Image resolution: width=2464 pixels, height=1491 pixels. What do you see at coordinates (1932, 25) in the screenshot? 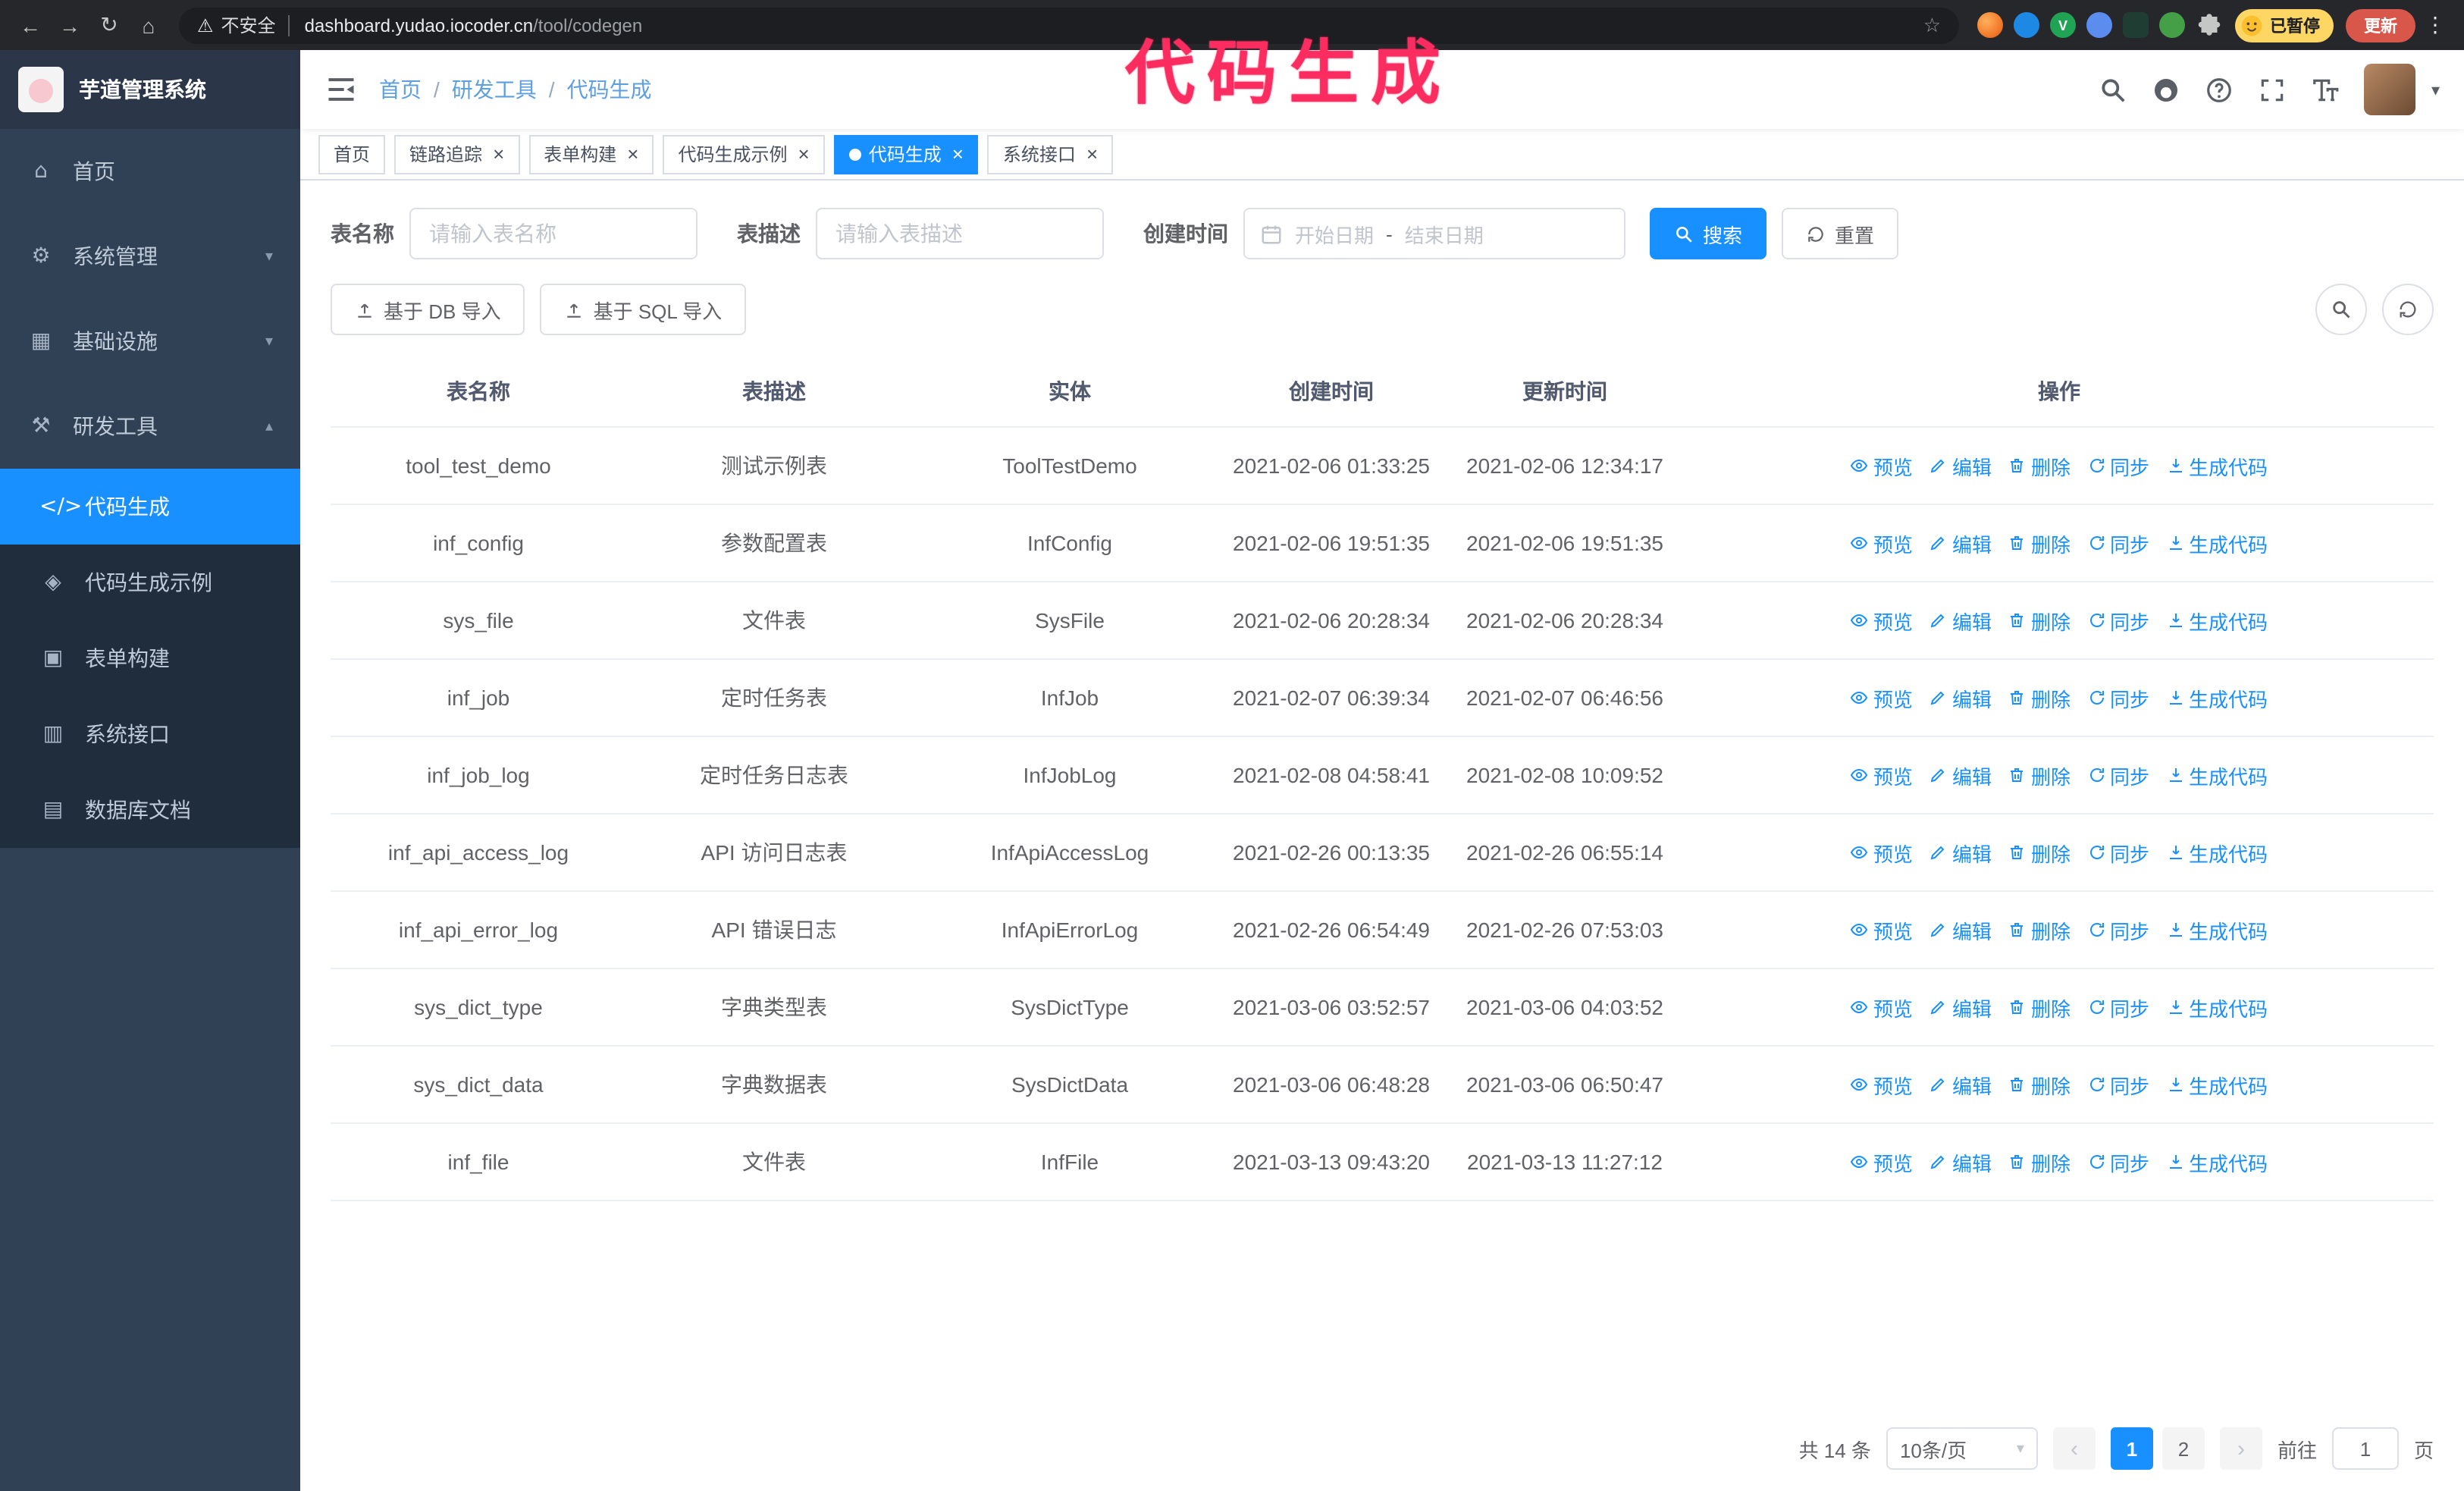
I see `bookmark-star-icon: ☆` at bounding box center [1932, 25].